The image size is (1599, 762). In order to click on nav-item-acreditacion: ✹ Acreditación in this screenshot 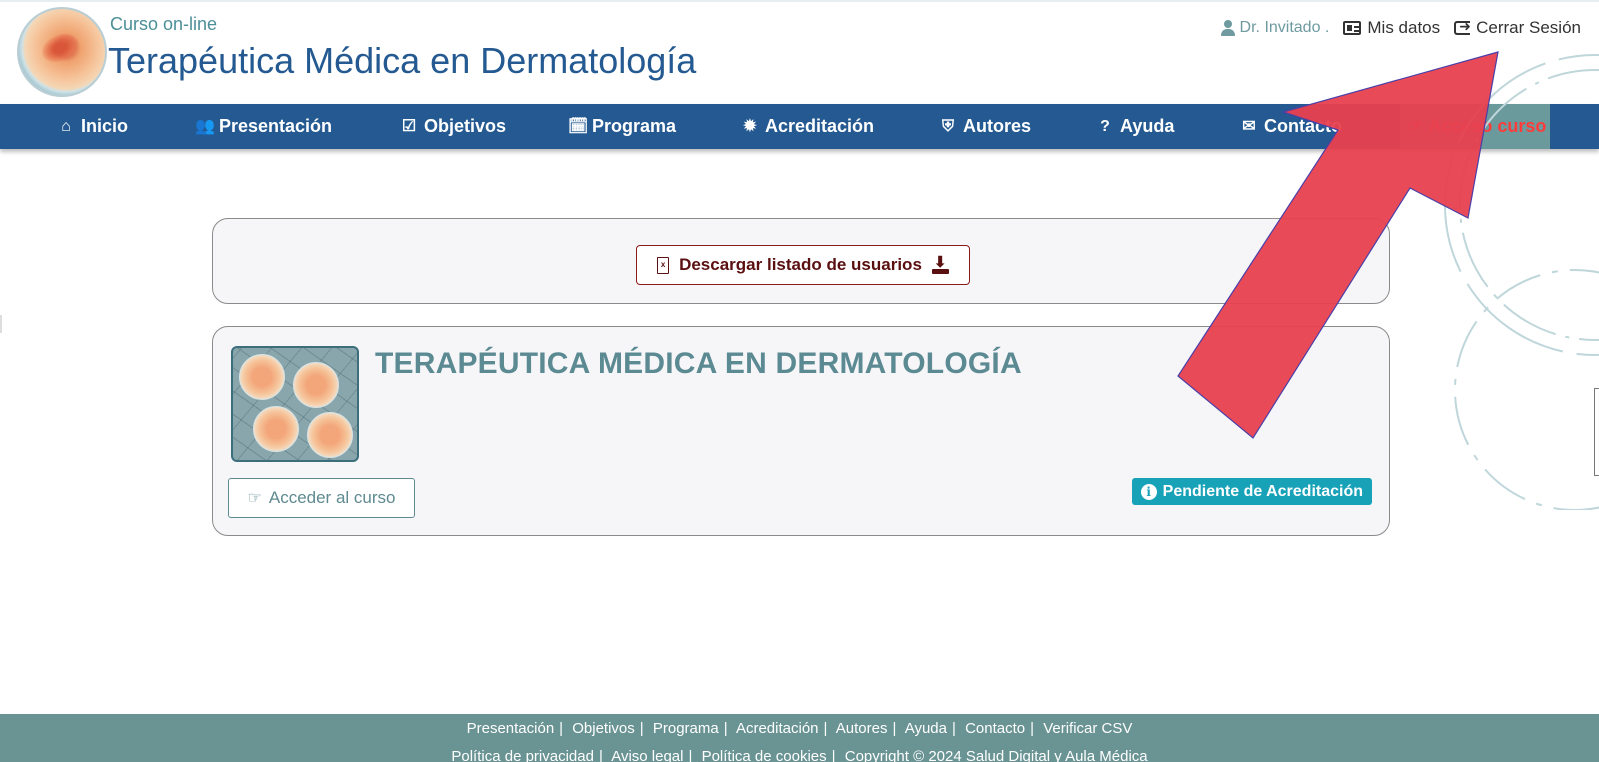, I will do `click(807, 126)`.